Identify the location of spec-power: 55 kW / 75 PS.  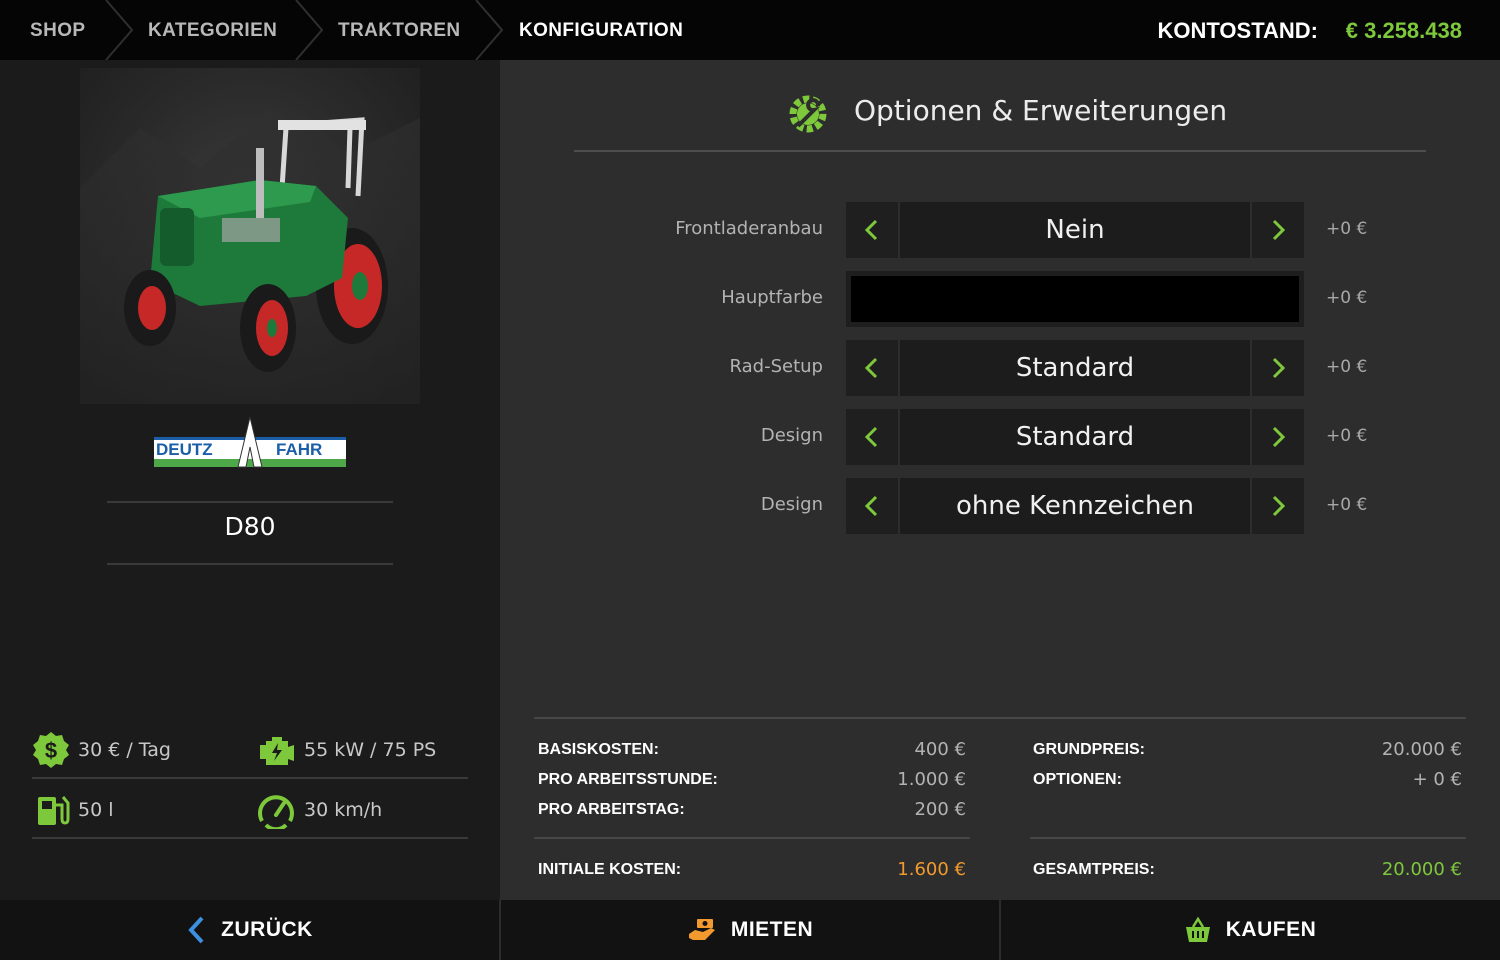
(346, 750).